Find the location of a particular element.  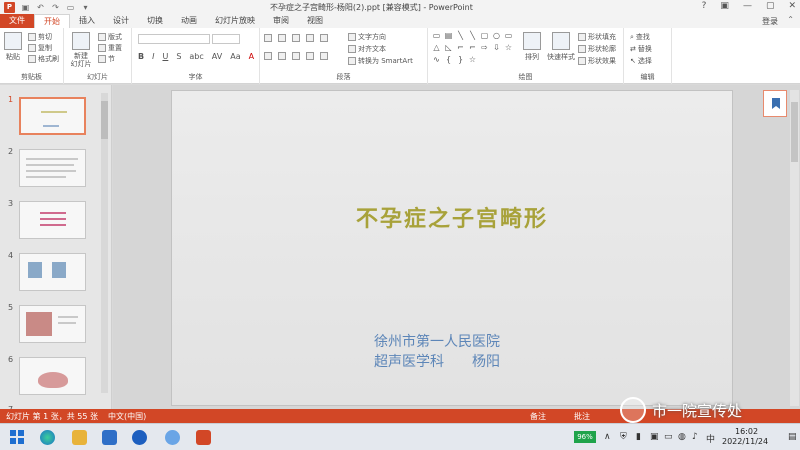

tab-home: 开始 is located at coordinates (52, 21).